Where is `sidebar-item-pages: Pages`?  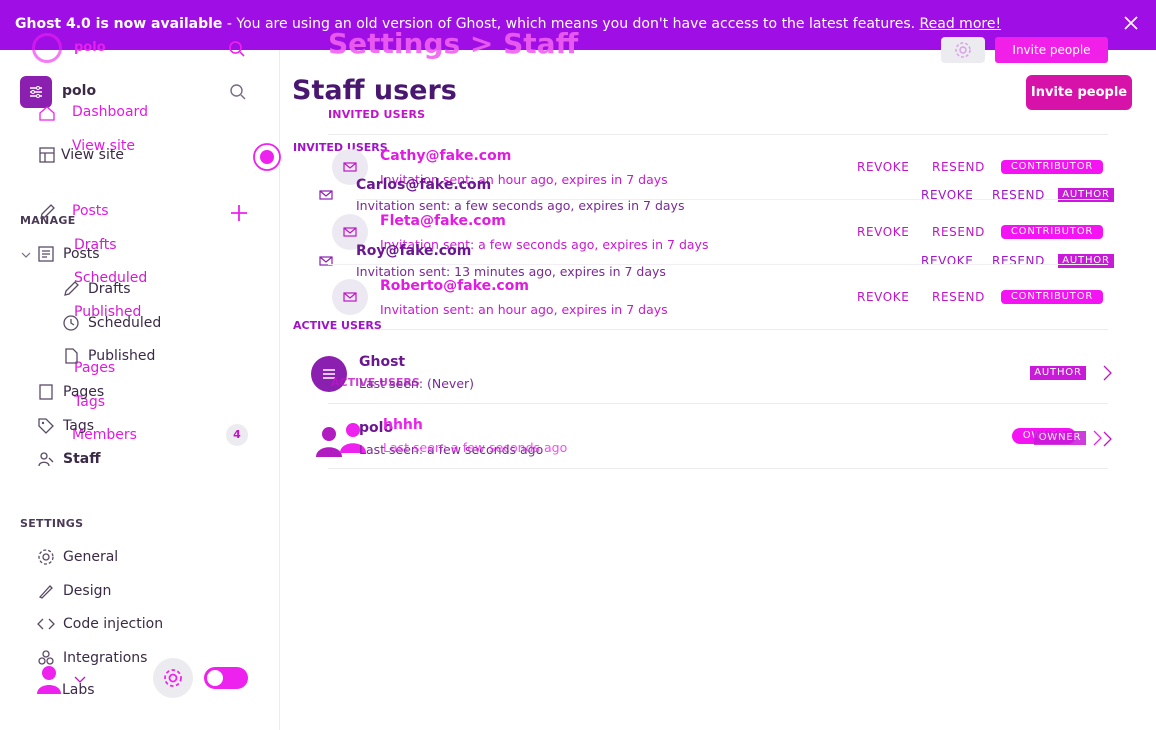
sidebar-item-pages: Pages is located at coordinates (70, 392).